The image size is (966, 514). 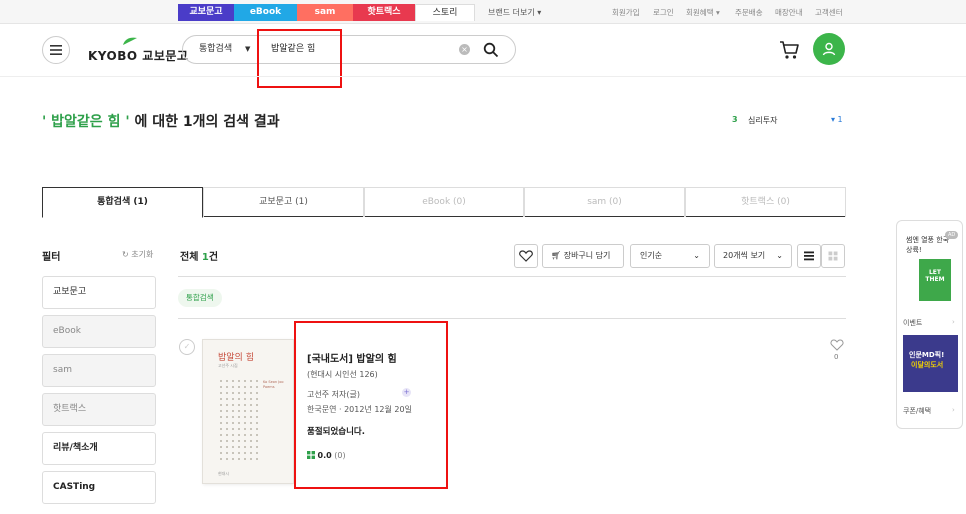 I want to click on page-size-select: 20개씩 보기 ⌄, so click(x=753, y=256).